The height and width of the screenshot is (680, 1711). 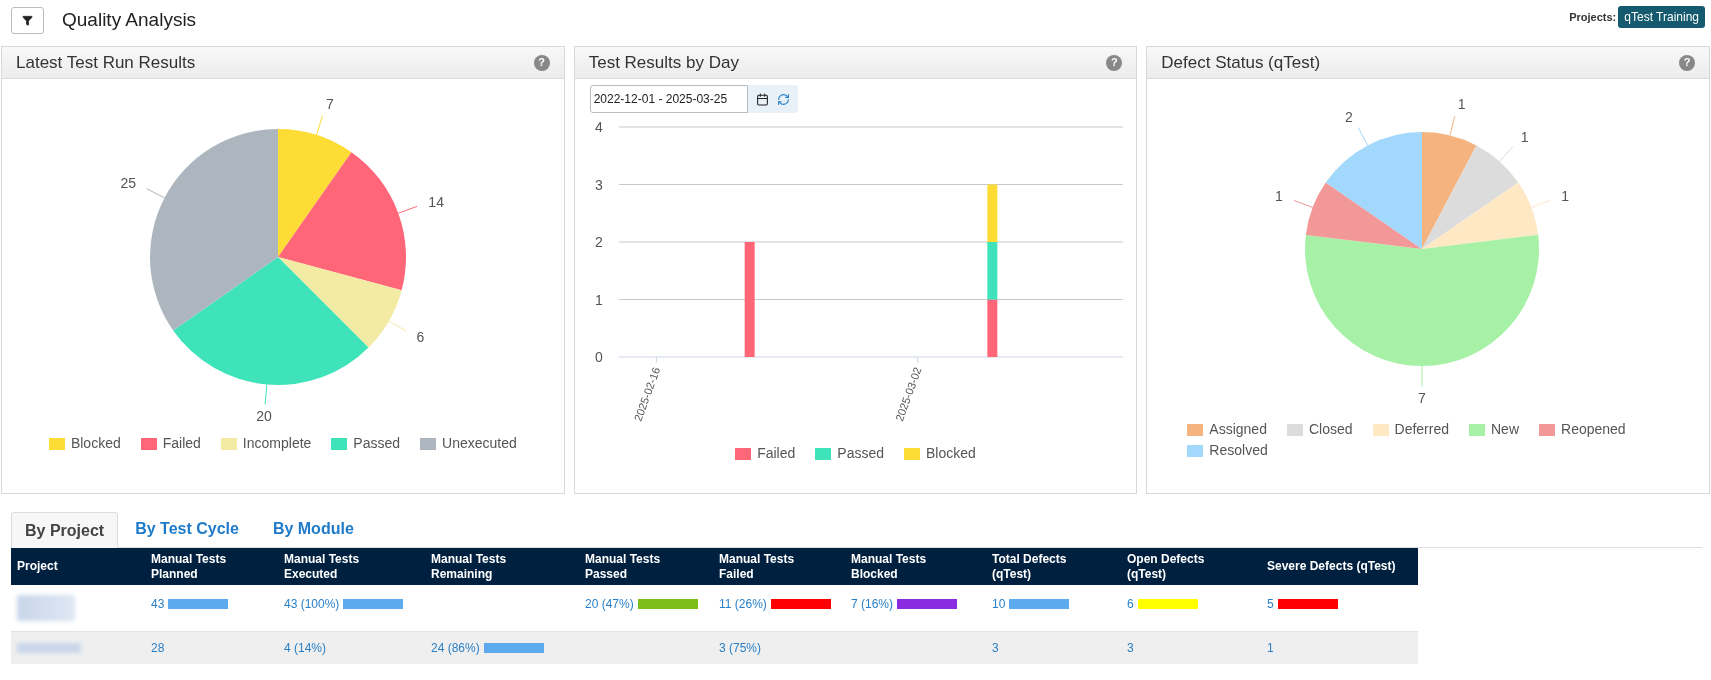 What do you see at coordinates (189, 566) in the screenshot?
I see `column-header: Manual Tests Planned` at bounding box center [189, 566].